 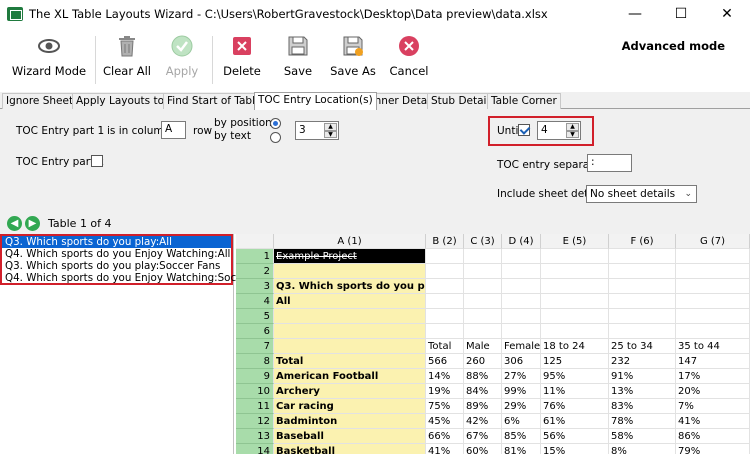 What do you see at coordinates (127, 62) in the screenshot?
I see `clear-all-button: Clear All` at bounding box center [127, 62].